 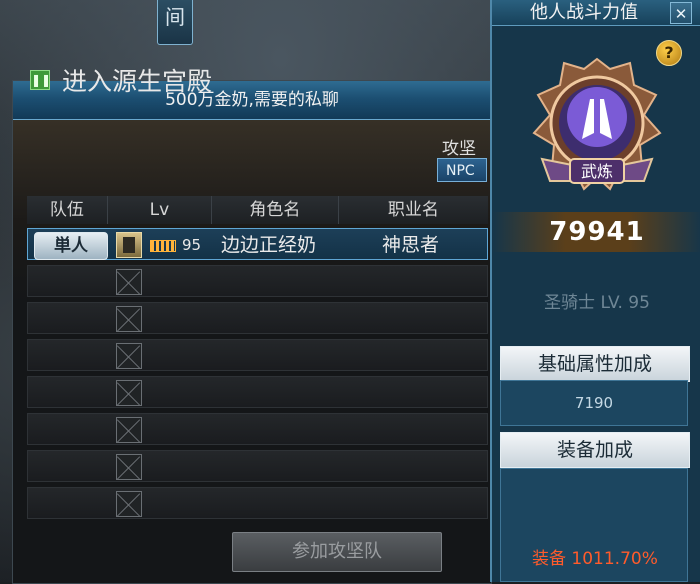 I want to click on dungeon-header: ❚❚ 进入源生宫殿, so click(x=121, y=80).